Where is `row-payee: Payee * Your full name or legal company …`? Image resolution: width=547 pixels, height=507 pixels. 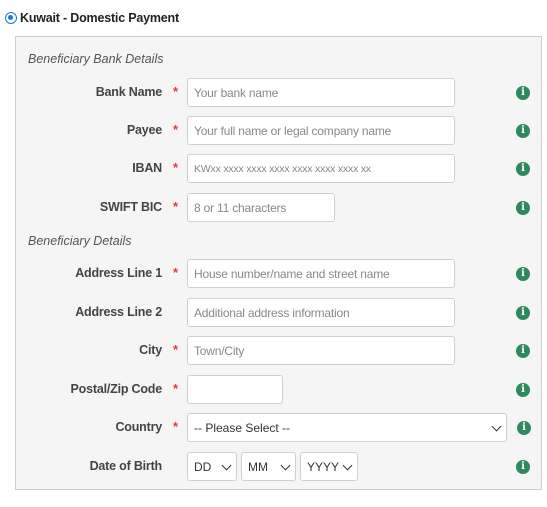
row-payee: Payee * Your full name or legal company … is located at coordinates (273, 131).